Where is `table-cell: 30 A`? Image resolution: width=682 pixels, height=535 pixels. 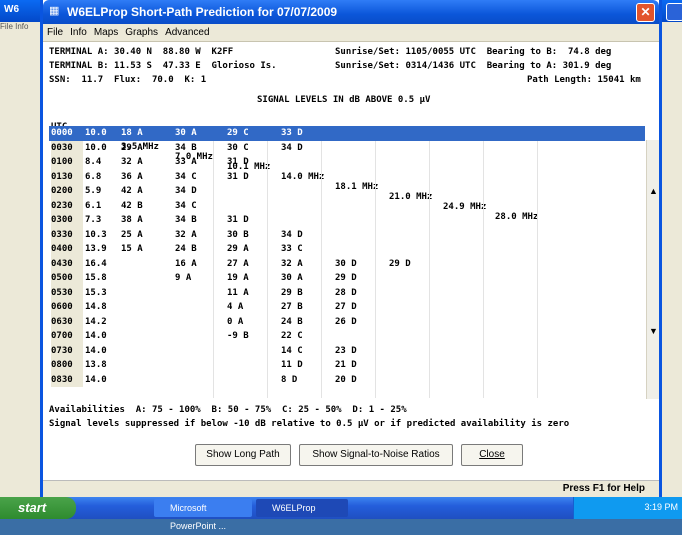 table-cell: 30 A is located at coordinates (186, 133).